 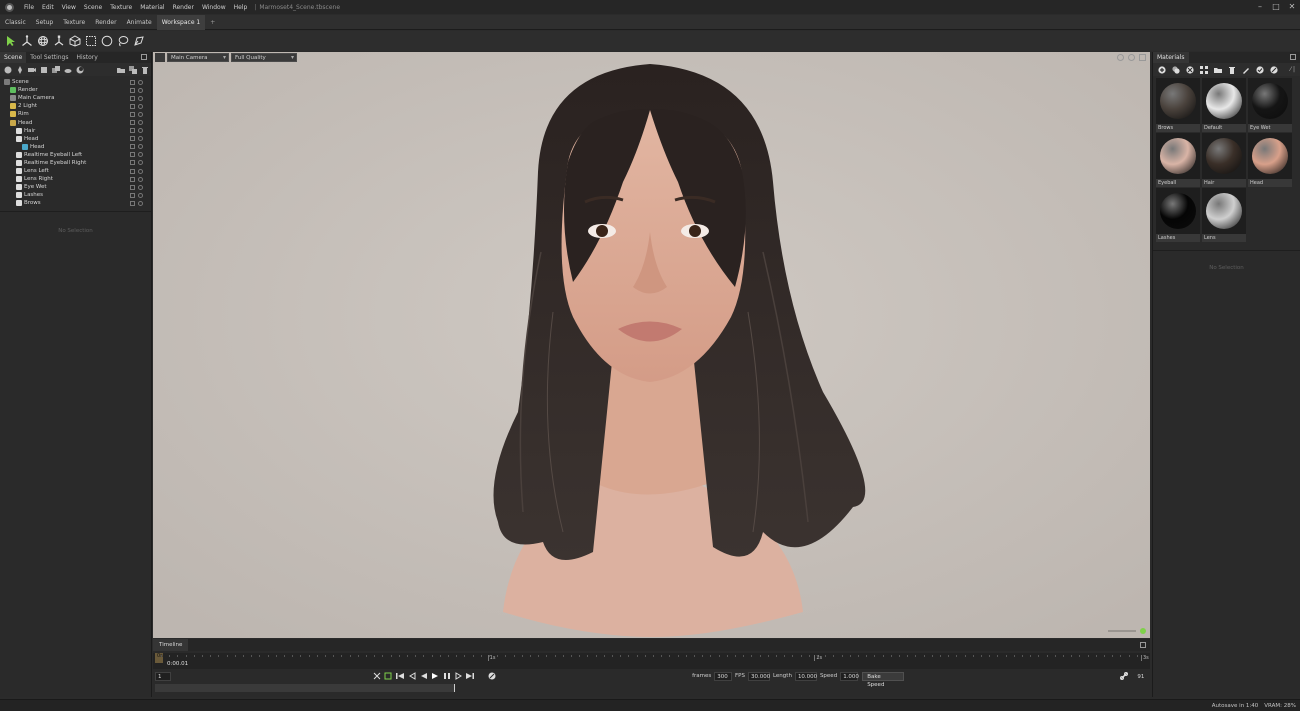 I want to click on rotate-gizmo-icon, so click(x=43, y=41).